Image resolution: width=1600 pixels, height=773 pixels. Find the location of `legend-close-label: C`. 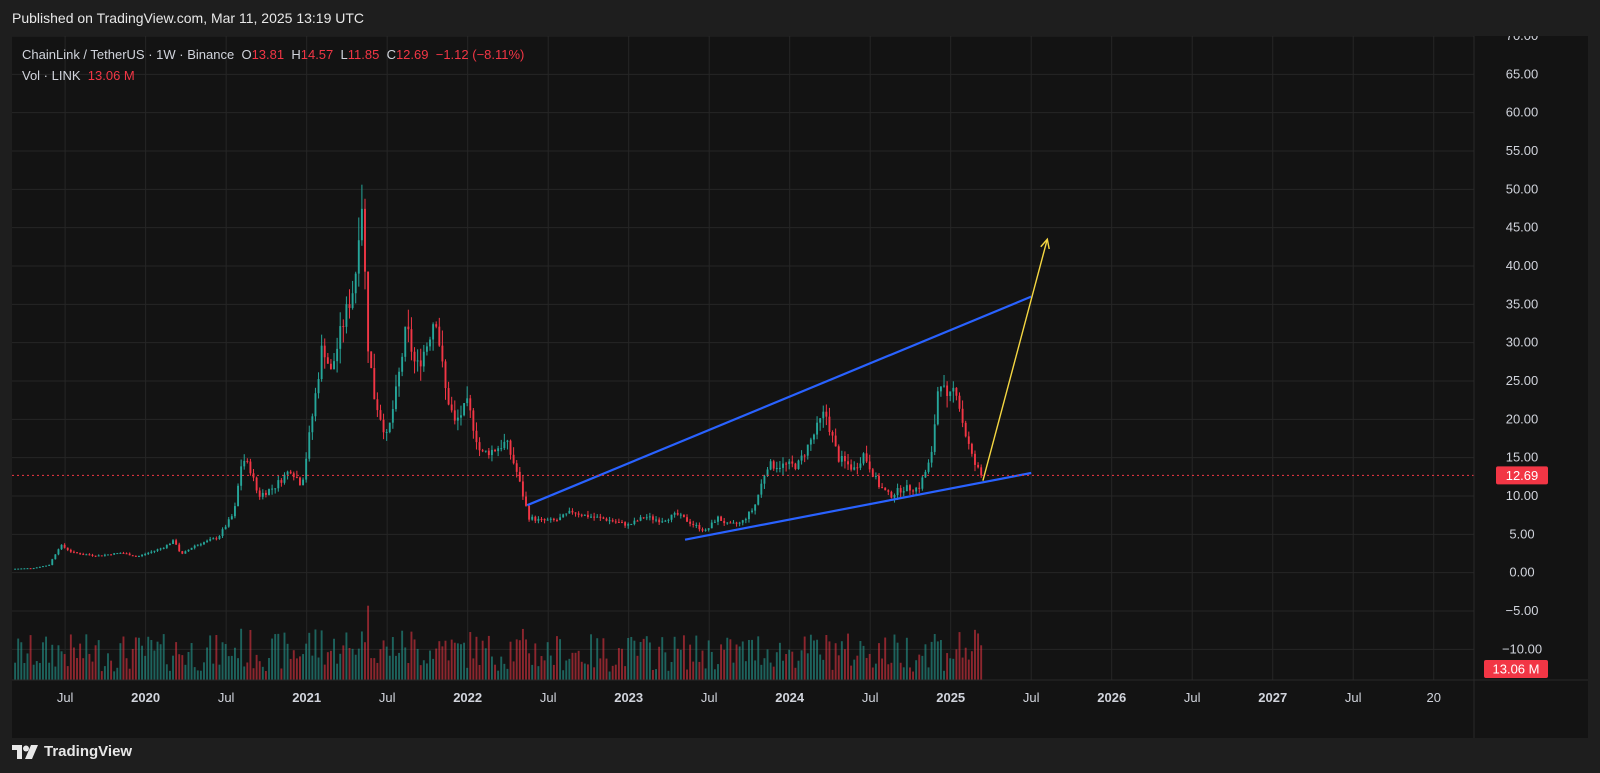

legend-close-label: C is located at coordinates (391, 54).